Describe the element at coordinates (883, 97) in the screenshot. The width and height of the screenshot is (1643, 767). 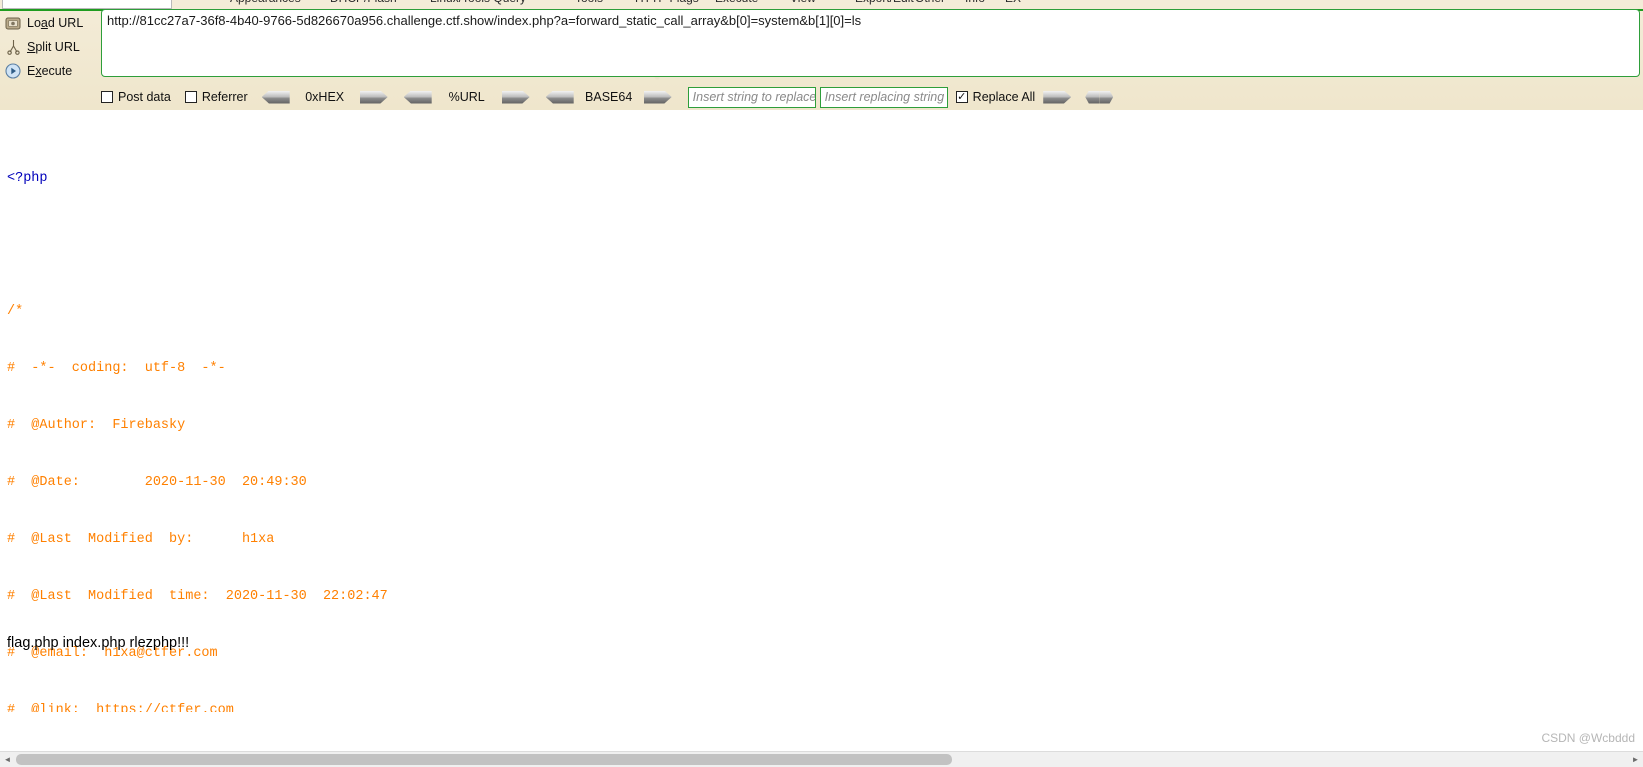
I see `replace-with-input: Insert replacing string` at that location.